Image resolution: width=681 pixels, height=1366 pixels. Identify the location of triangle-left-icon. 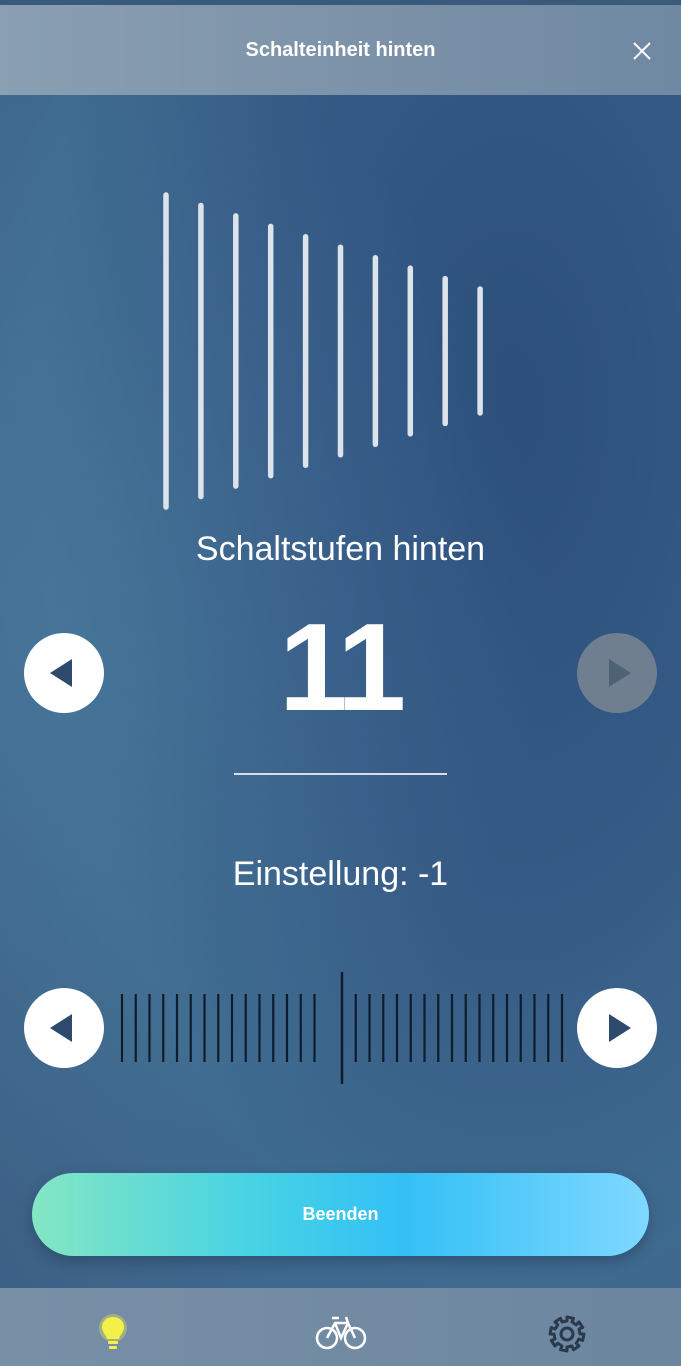
(61, 1028).